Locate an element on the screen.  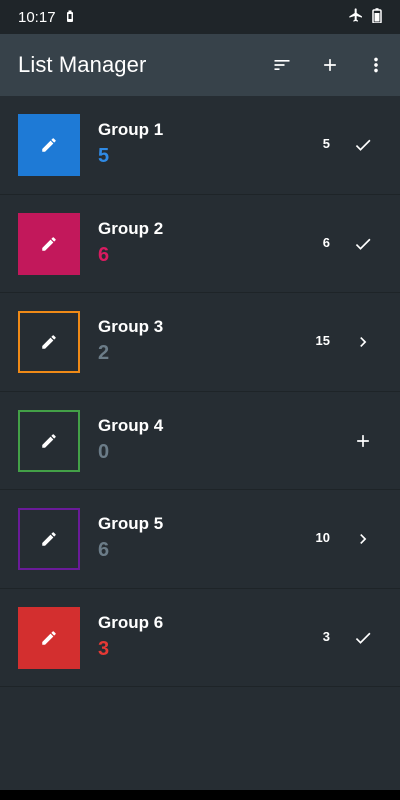
sort-button is located at coordinates (282, 65).